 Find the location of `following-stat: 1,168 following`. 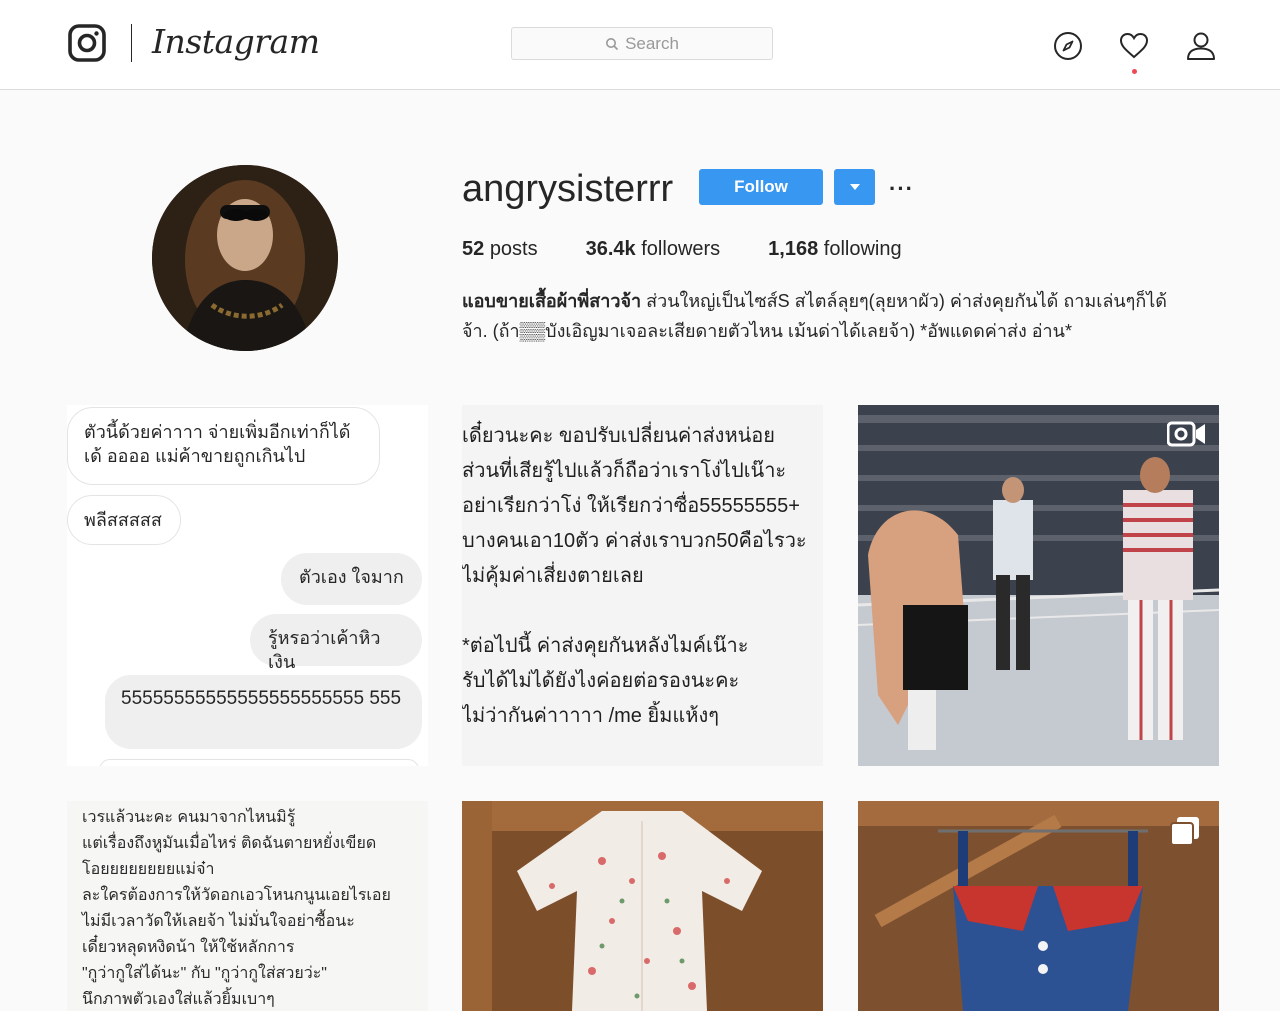

following-stat: 1,168 following is located at coordinates (834, 249).